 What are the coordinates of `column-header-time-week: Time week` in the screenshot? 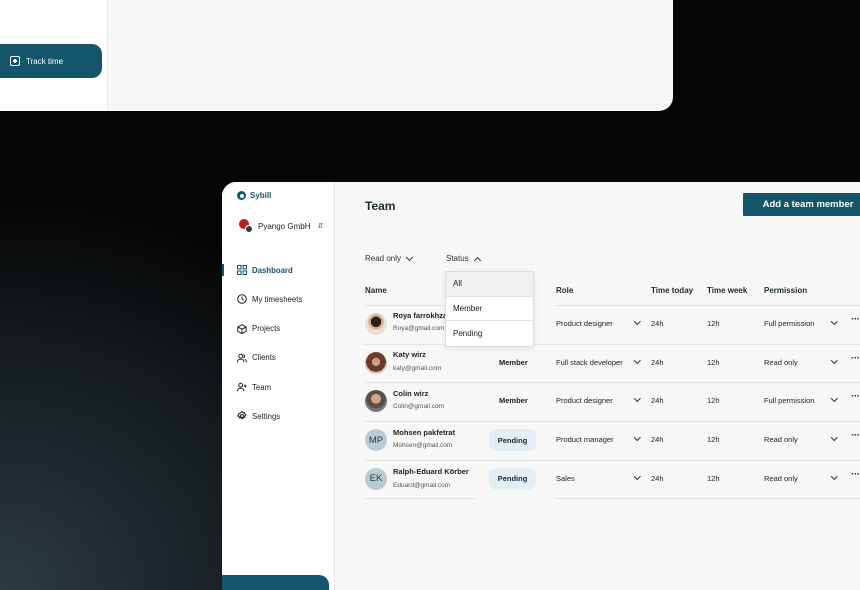 It's located at (727, 290).